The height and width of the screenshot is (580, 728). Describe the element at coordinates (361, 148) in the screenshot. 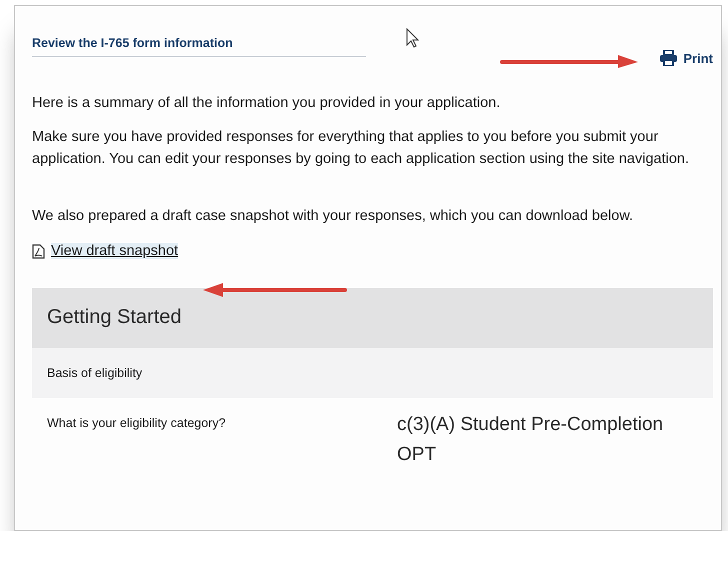

I see `paragraph: Make sure you have provided responses for everything that applies to you before you submit your application. You can edit your responses by going to each application section using the site navigation.` at that location.